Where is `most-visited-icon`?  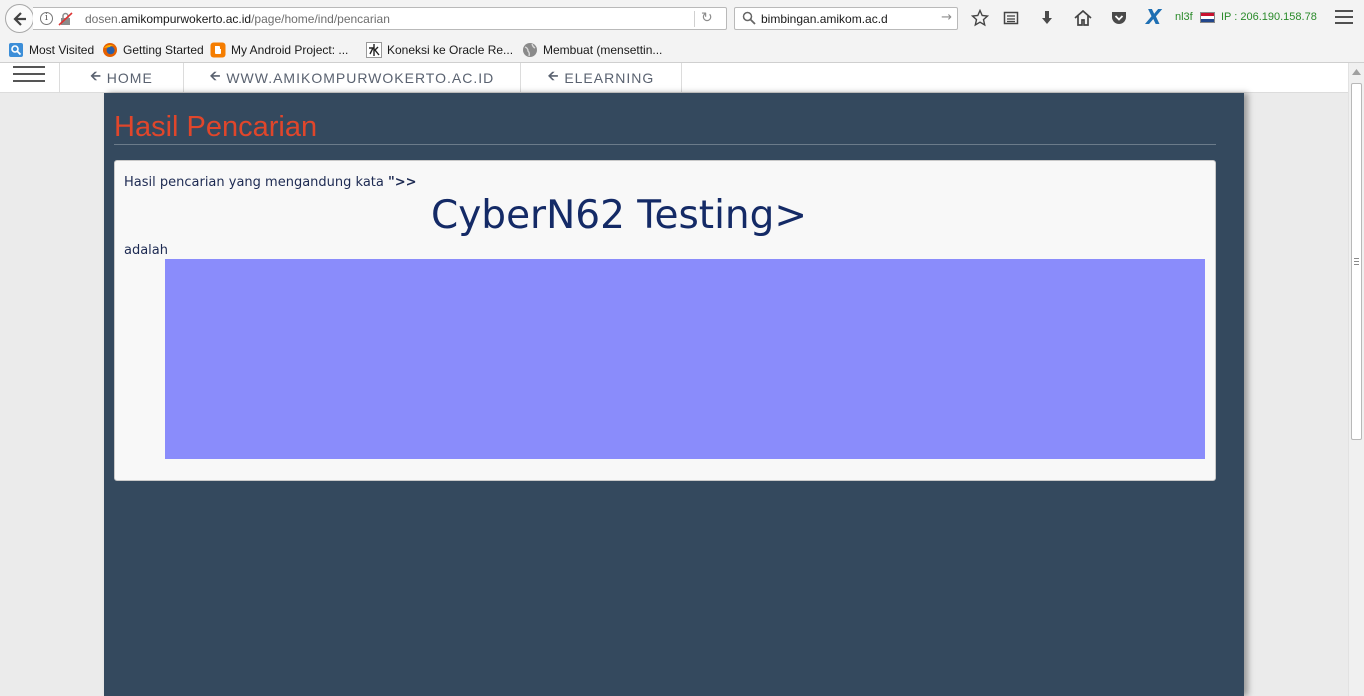
most-visited-icon is located at coordinates (16, 50).